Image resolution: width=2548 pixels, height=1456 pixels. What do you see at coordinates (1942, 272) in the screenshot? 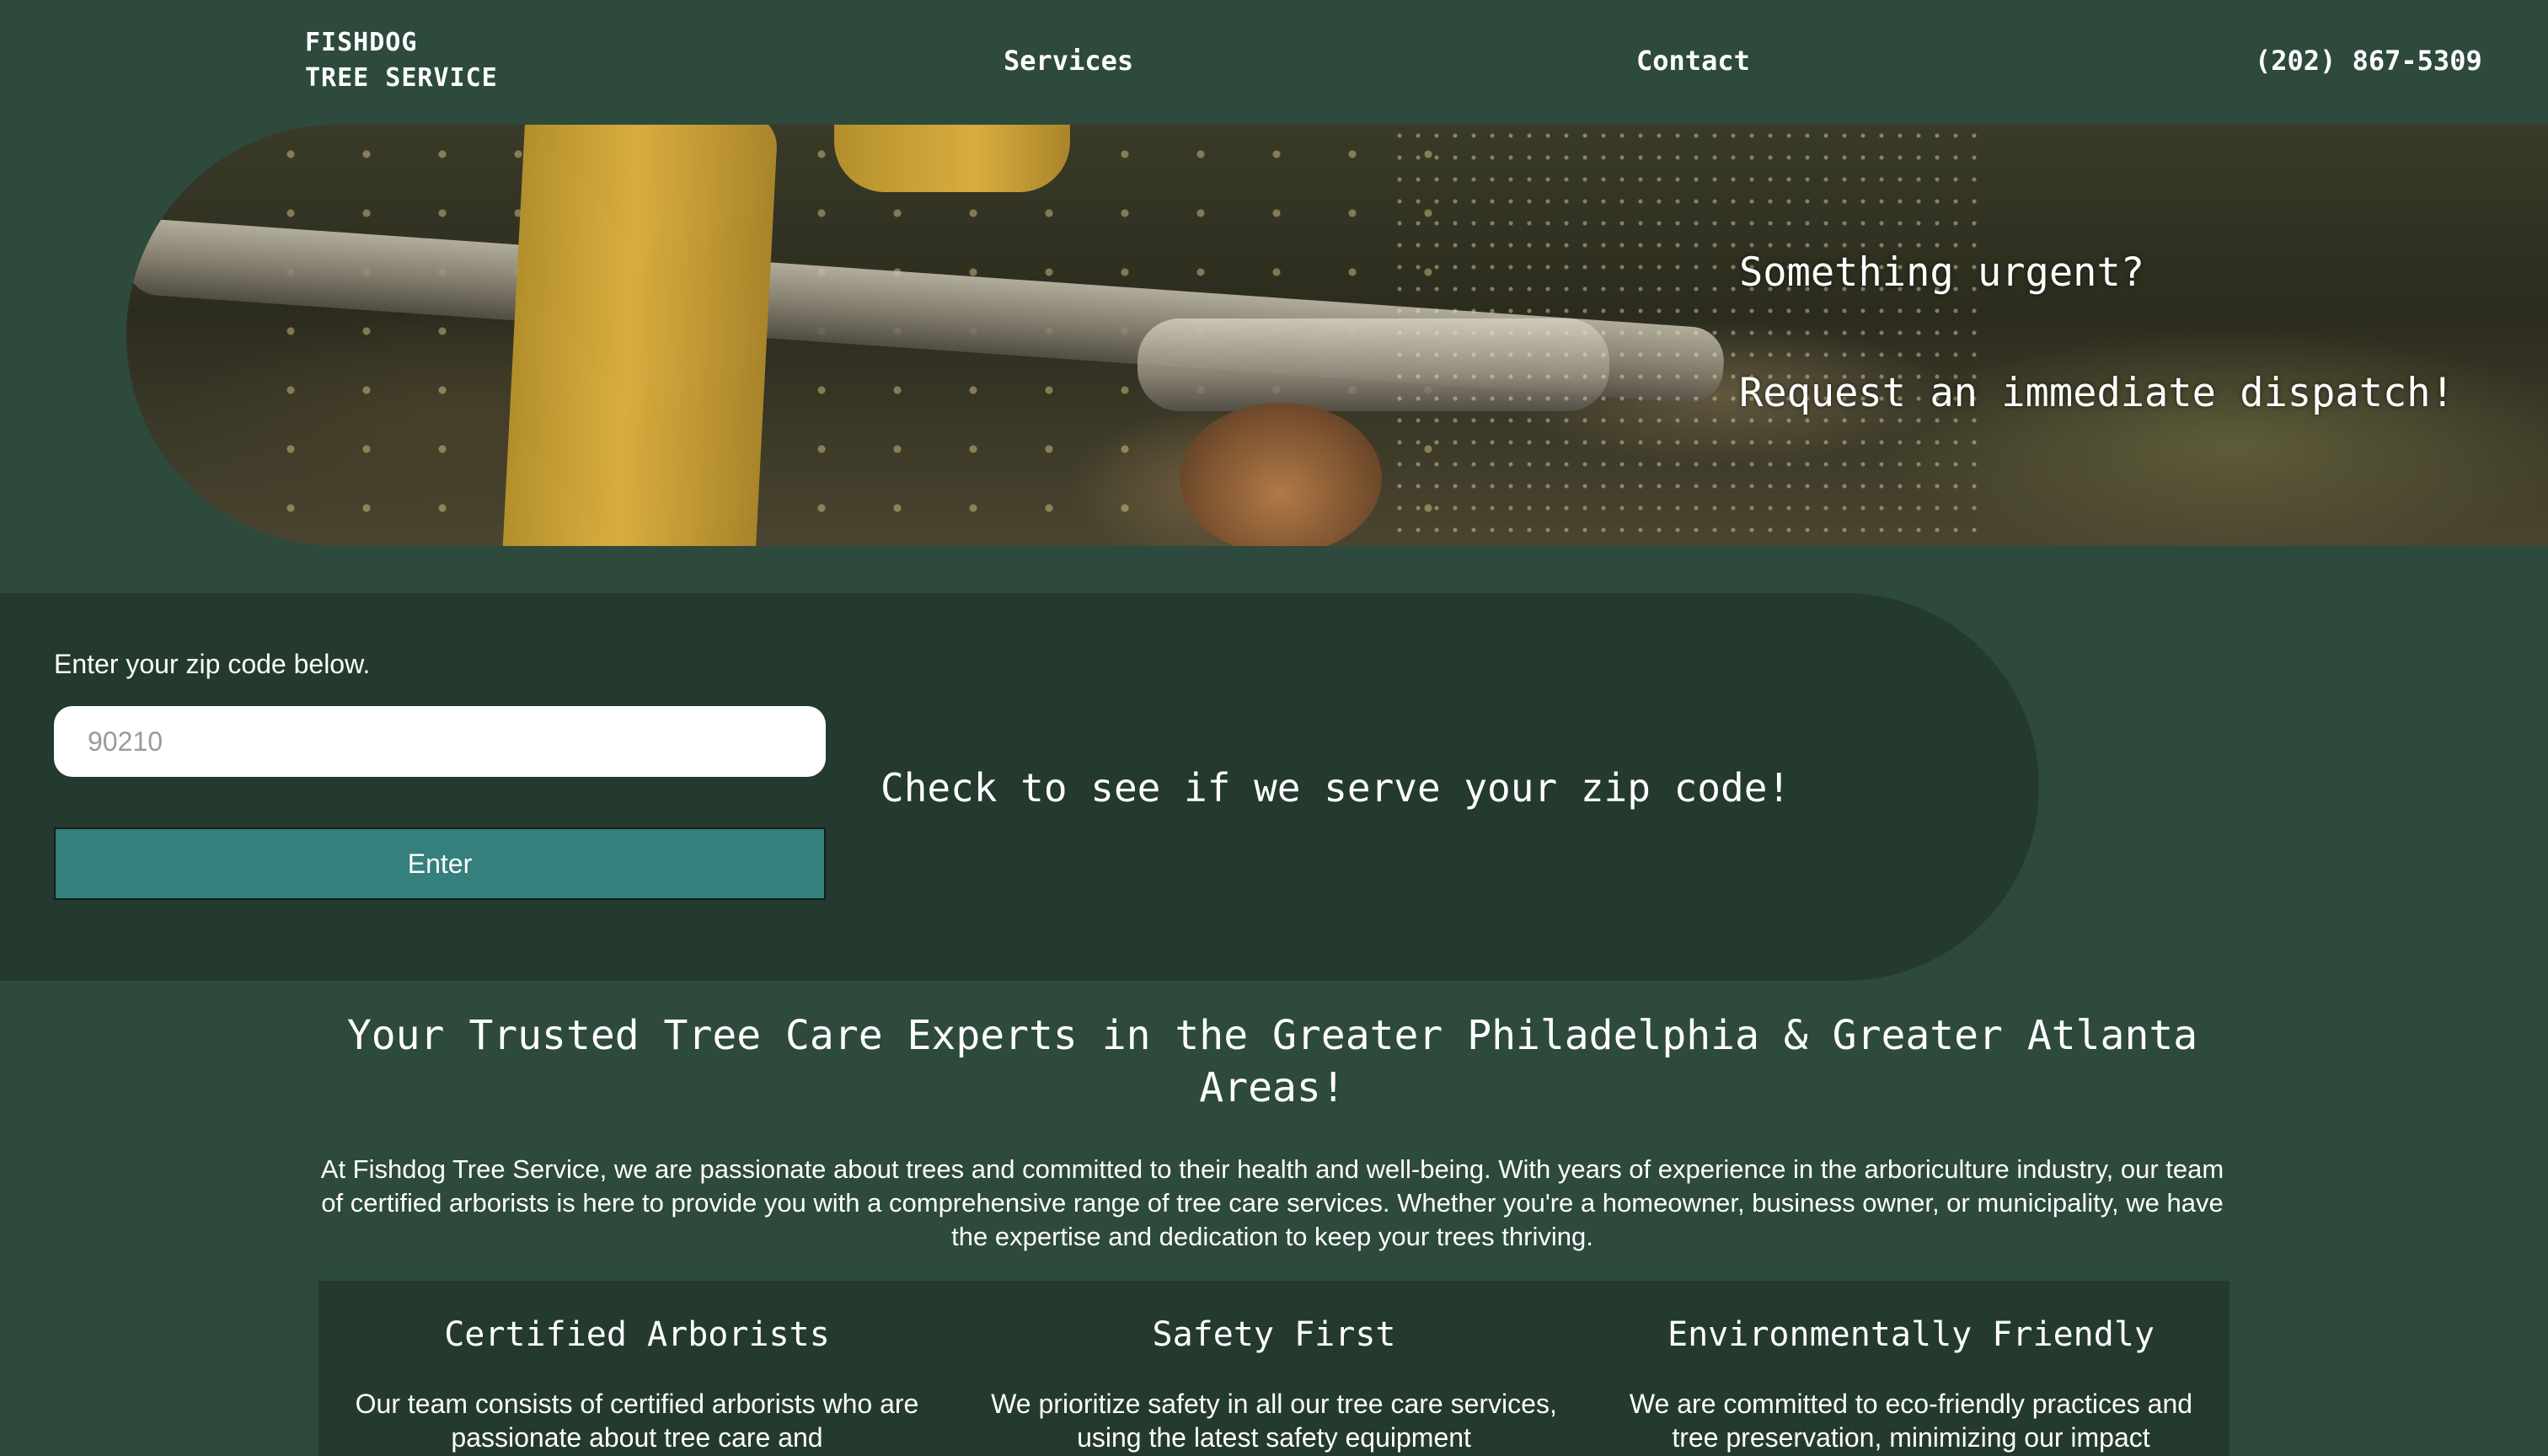
I see `hero-urgent-text: Something urgent?` at bounding box center [1942, 272].